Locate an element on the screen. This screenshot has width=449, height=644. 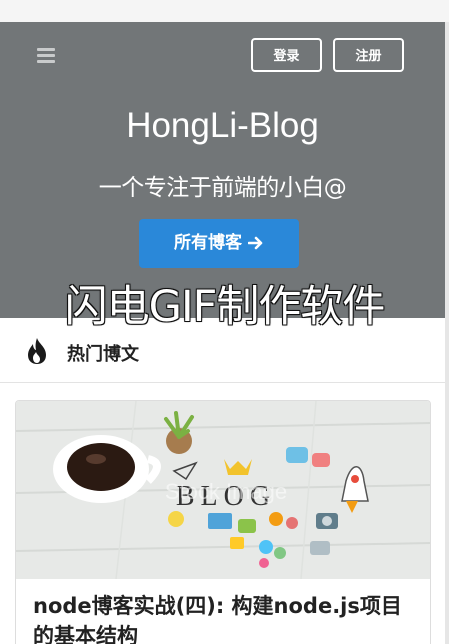
thumbnail-watermark: Stock Image is located at coordinates (226, 491).